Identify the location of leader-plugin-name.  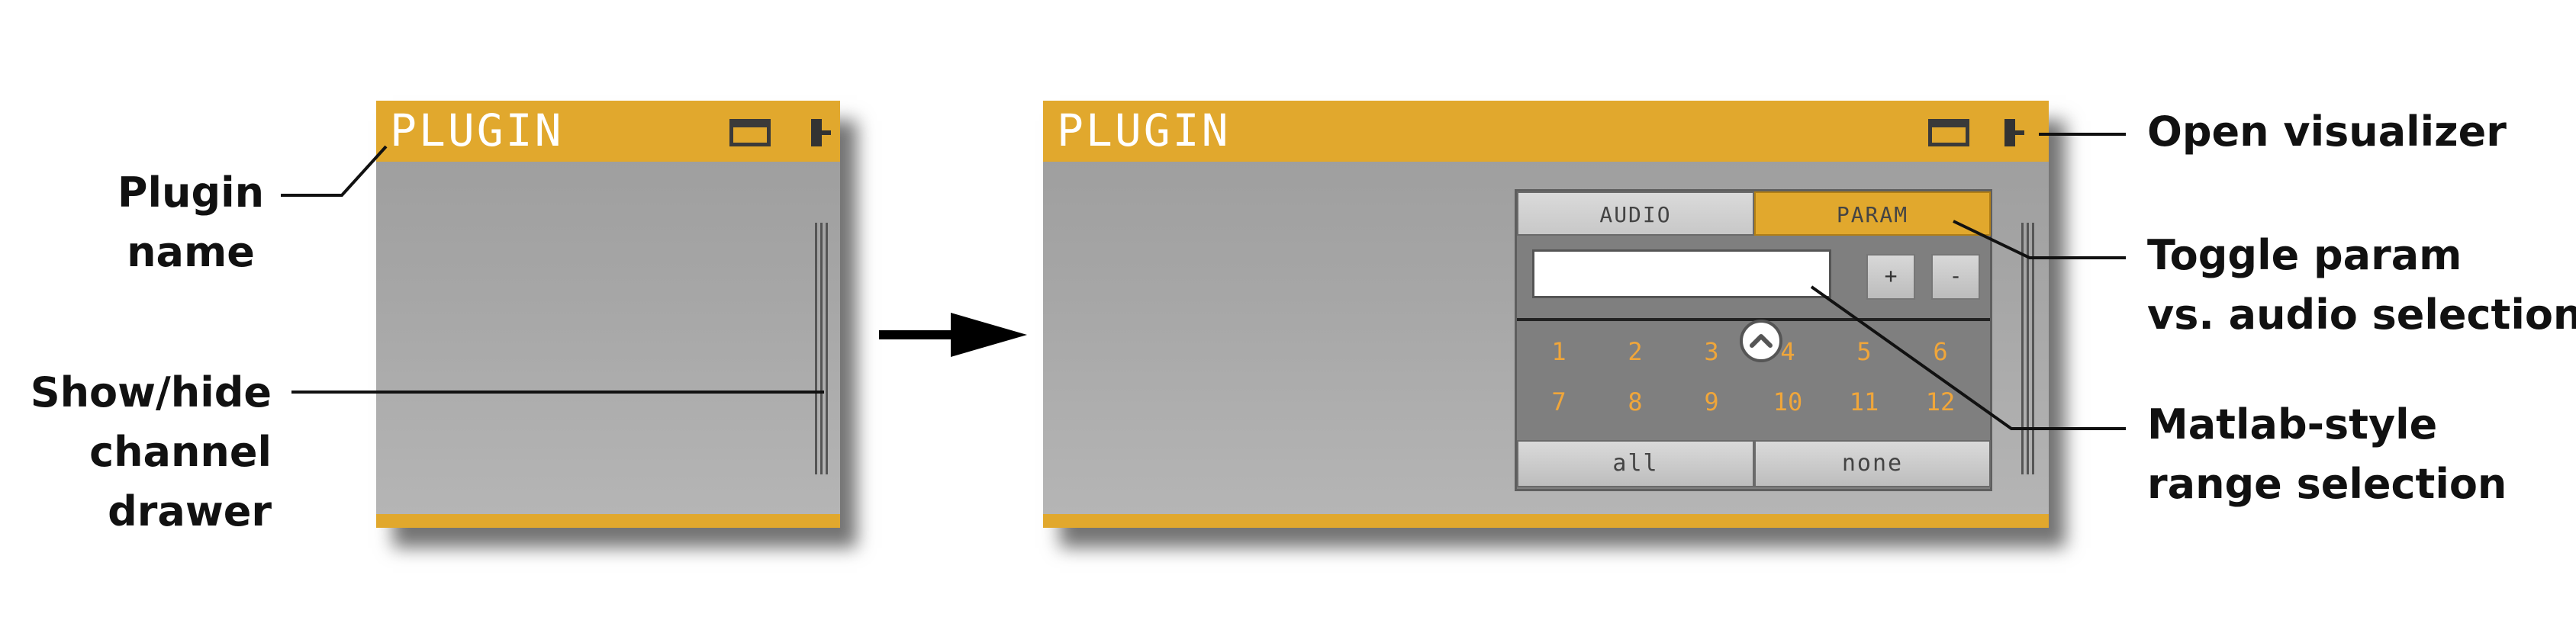
(334, 171).